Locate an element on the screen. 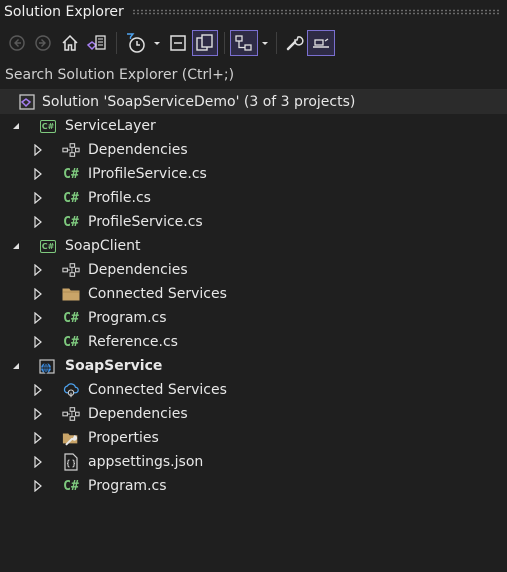 The width and height of the screenshot is (507, 572). tree-row-item: C# IProfileService.cs is located at coordinates (253, 174).